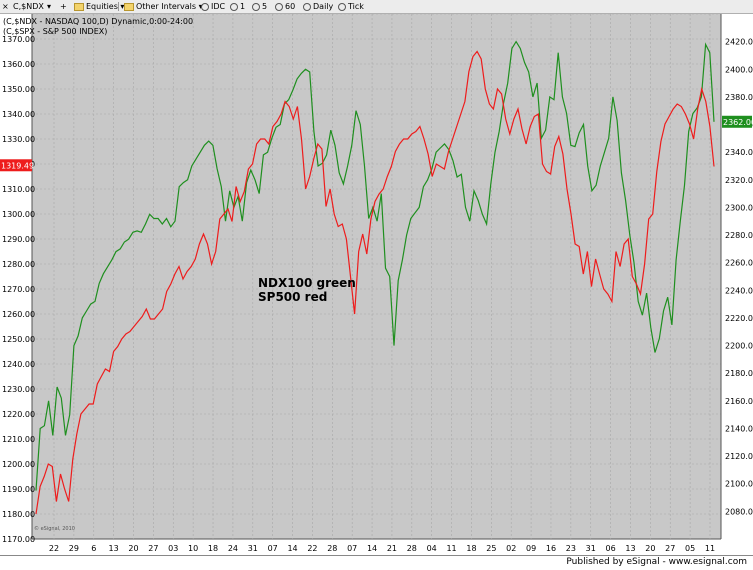 The height and width of the screenshot is (570, 753). Describe the element at coordinates (739, 428) in the screenshot. I see `right-tick-label: 2140.00` at that location.